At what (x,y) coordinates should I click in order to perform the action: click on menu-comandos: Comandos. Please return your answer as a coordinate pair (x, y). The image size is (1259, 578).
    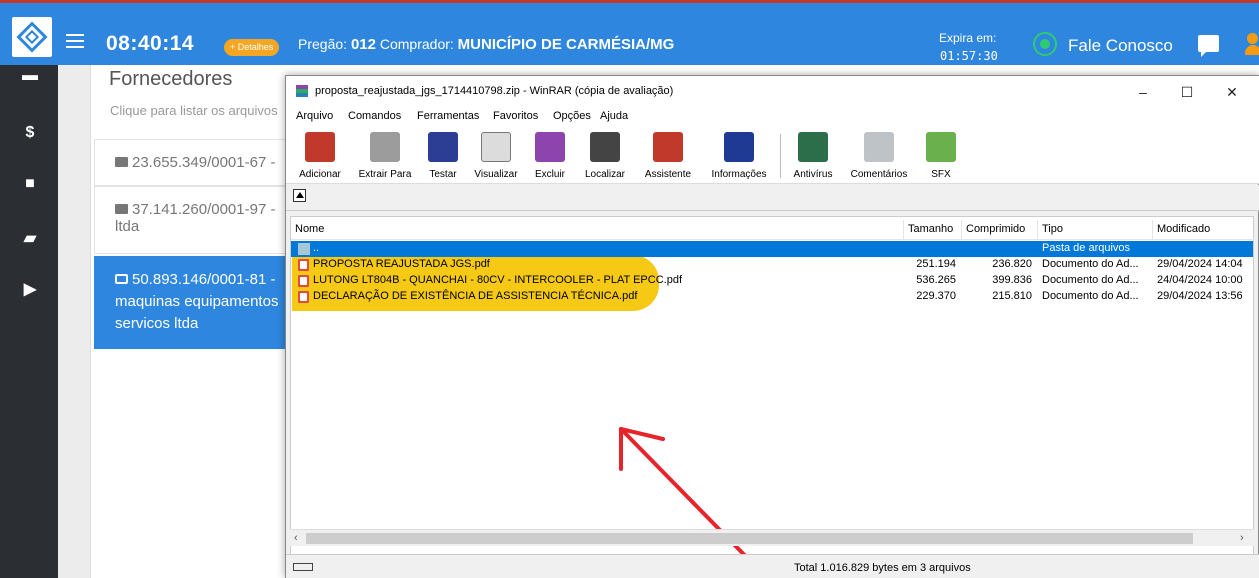
    Looking at the image, I should click on (374, 116).